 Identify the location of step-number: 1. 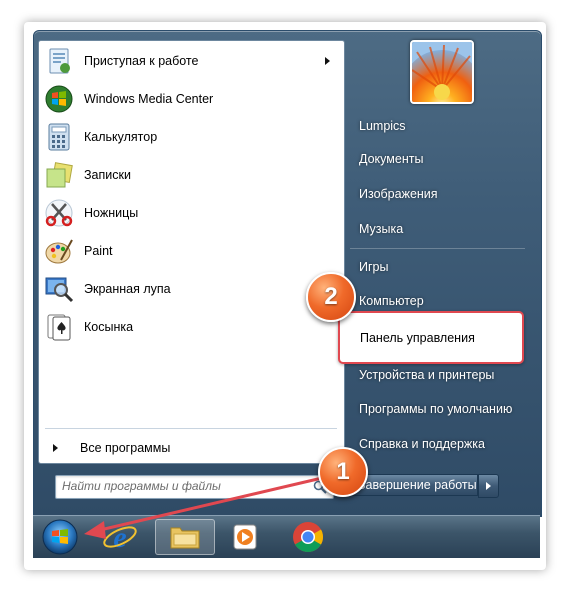
(343, 471).